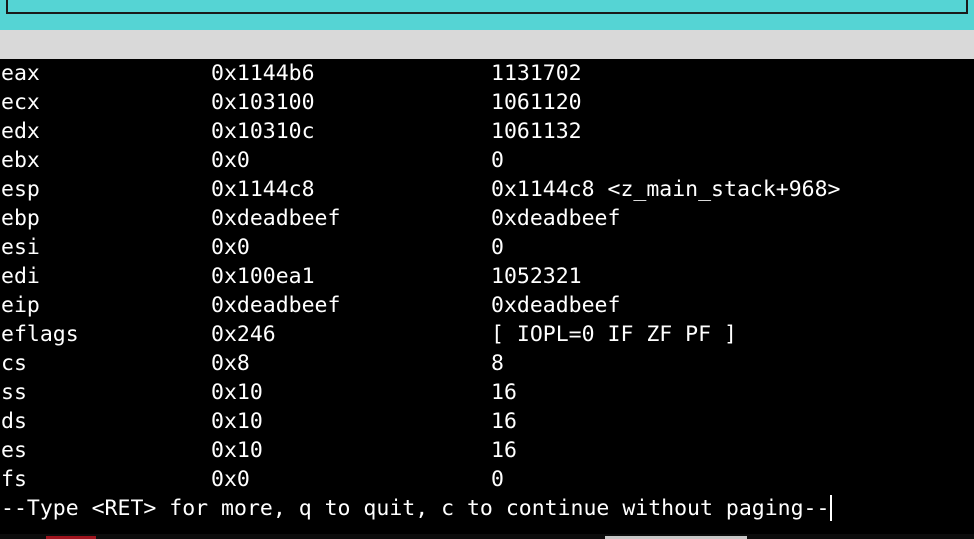 This screenshot has width=974, height=539. Describe the element at coordinates (487, 131) in the screenshot. I see `register-row: edx 0x10310c 1061132` at that location.